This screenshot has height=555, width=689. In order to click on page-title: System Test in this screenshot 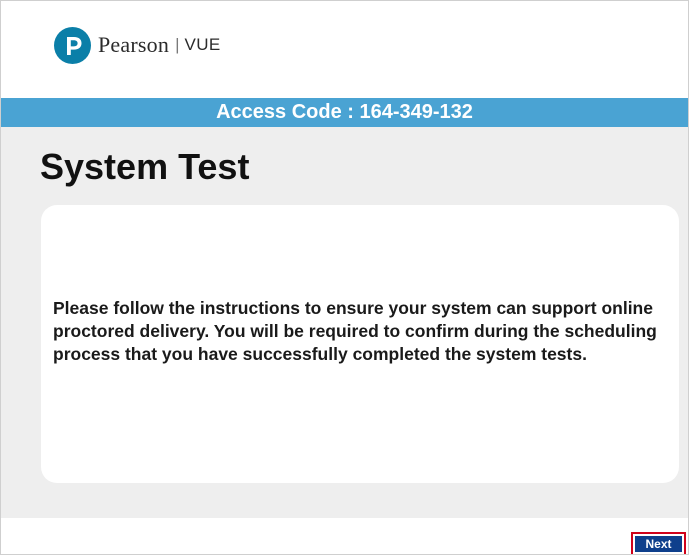, I will do `click(145, 166)`.